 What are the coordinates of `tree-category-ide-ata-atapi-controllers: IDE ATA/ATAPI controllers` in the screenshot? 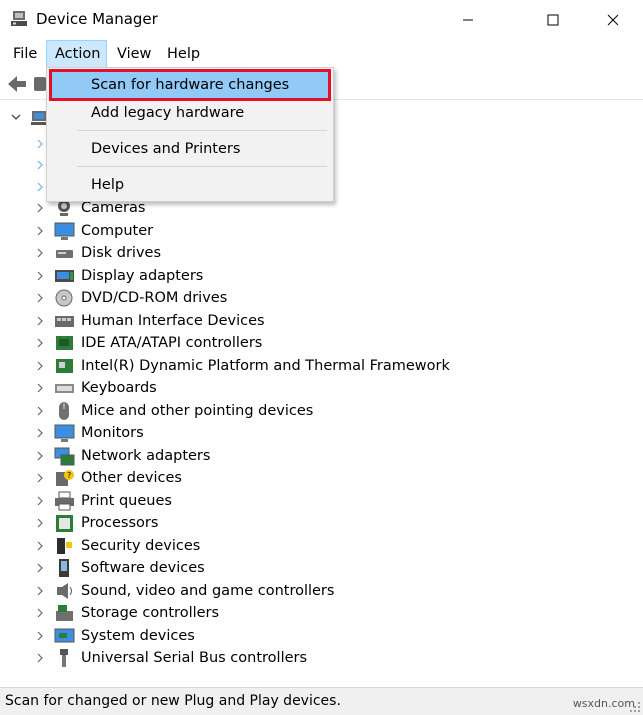 It's located at (321, 343).